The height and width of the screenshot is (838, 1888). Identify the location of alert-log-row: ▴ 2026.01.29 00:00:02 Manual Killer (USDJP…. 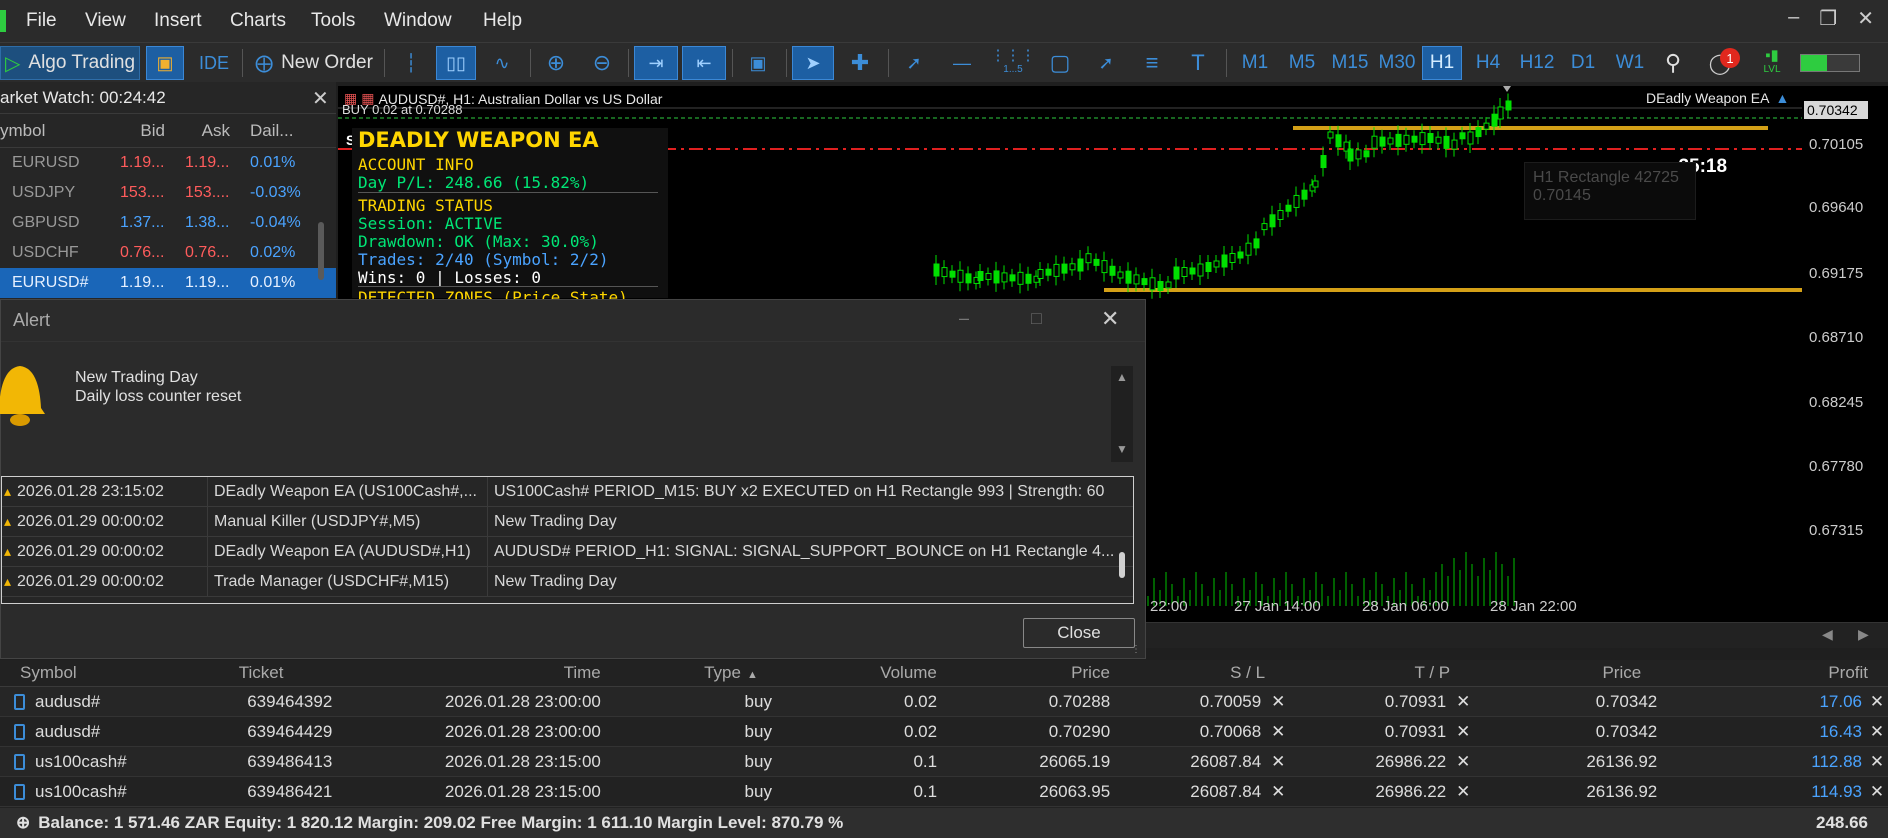
(567, 522).